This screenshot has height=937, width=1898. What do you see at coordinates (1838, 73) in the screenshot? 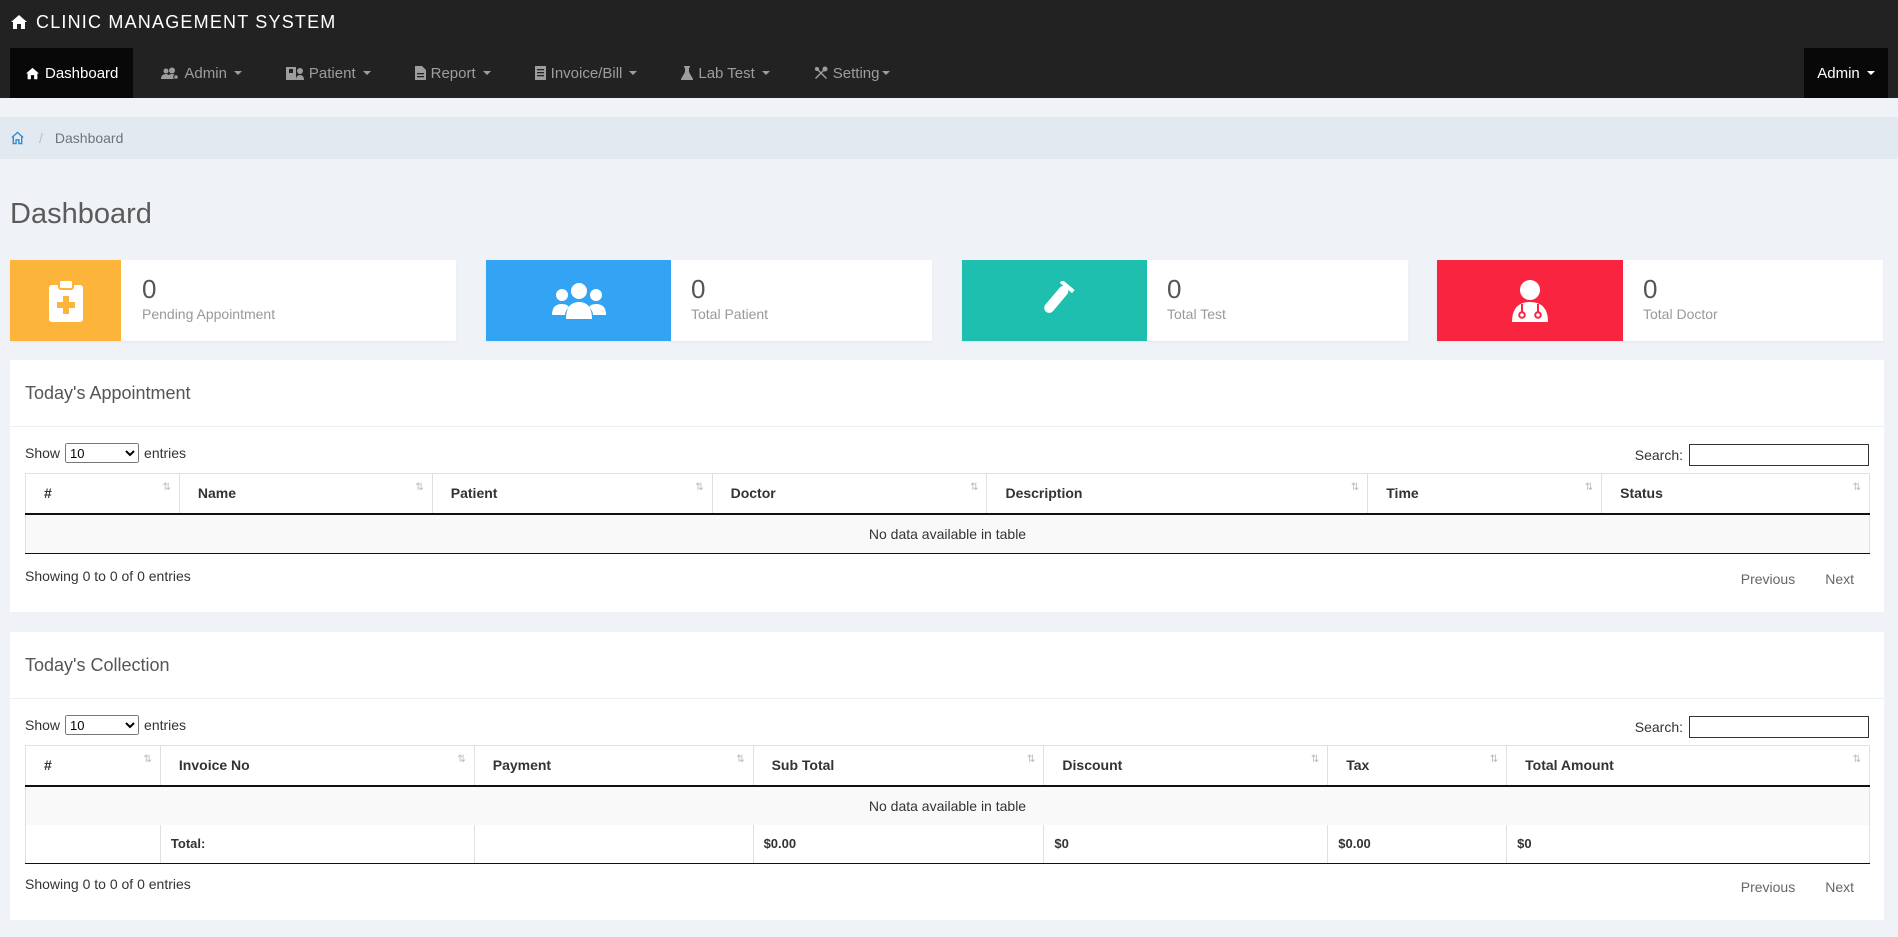
I see `user-menu-label: Admin` at bounding box center [1838, 73].